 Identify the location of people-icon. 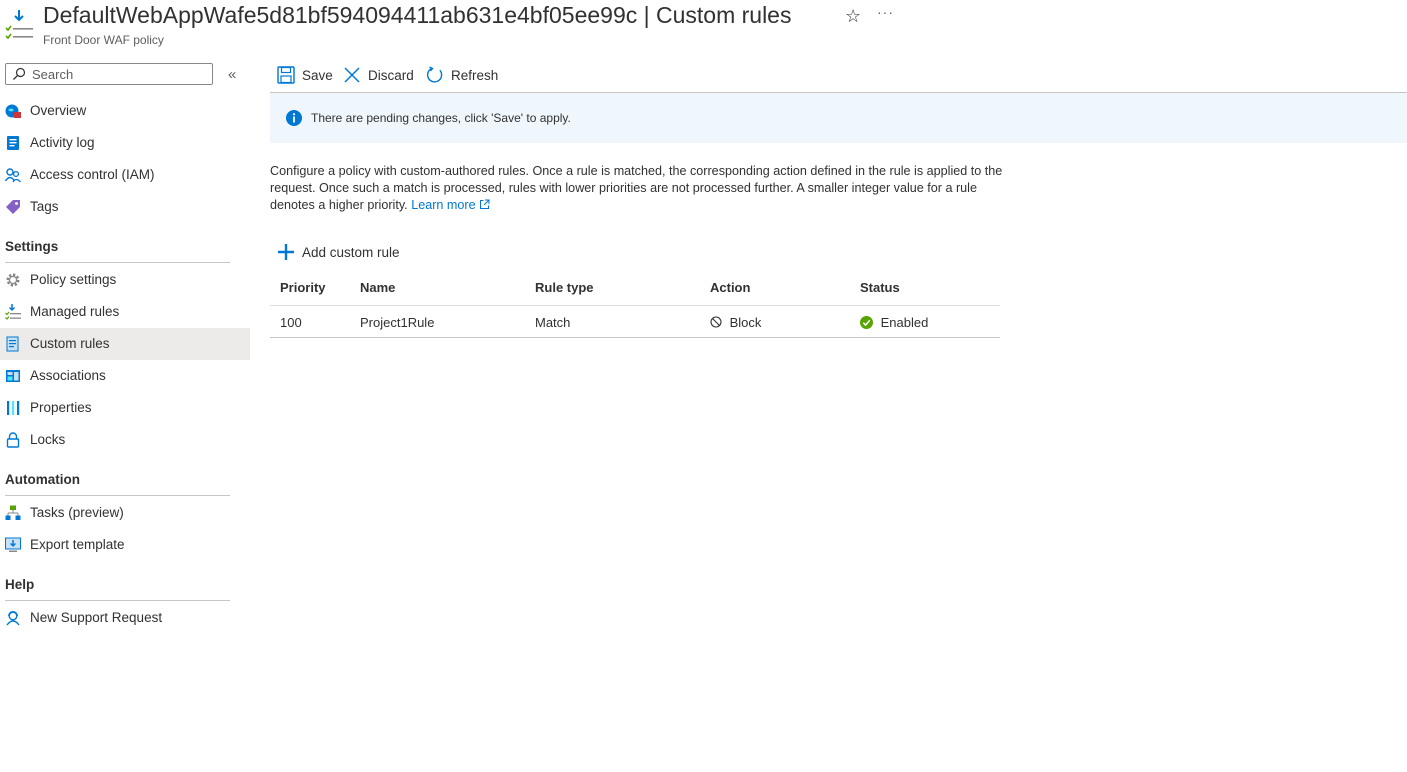
(13, 175).